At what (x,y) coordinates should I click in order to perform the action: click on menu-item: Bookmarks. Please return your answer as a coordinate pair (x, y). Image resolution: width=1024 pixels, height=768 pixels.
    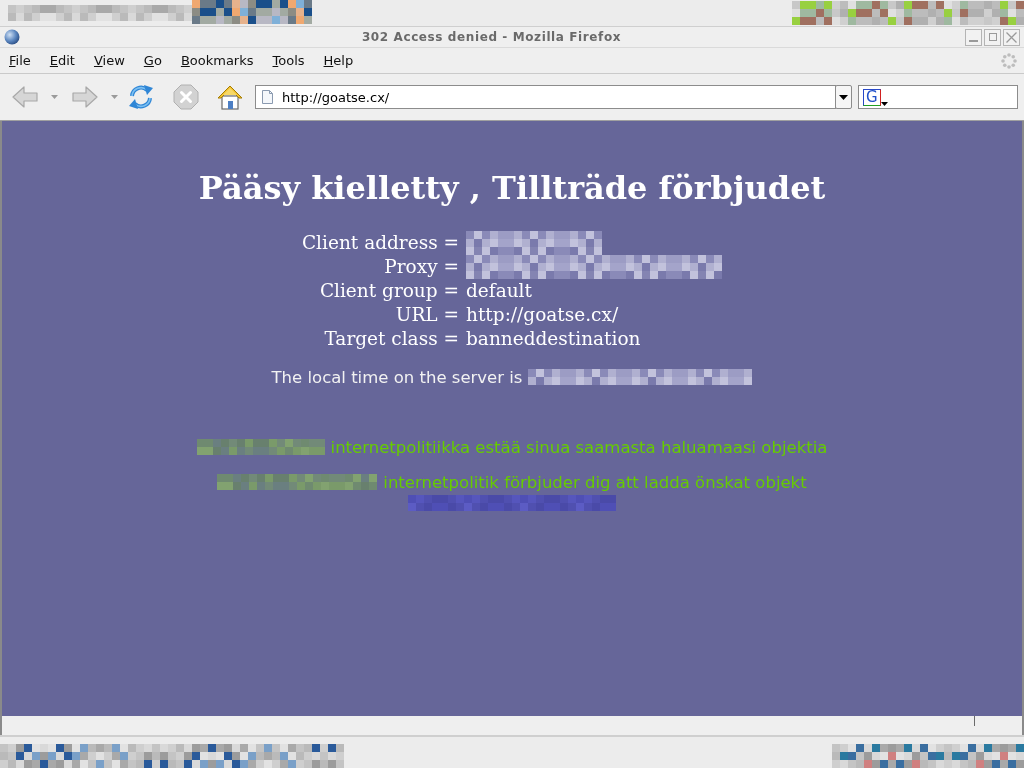
    Looking at the image, I should click on (217, 60).